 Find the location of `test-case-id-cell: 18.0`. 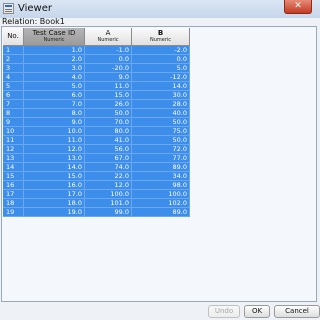

test-case-id-cell: 18.0 is located at coordinates (54, 203).